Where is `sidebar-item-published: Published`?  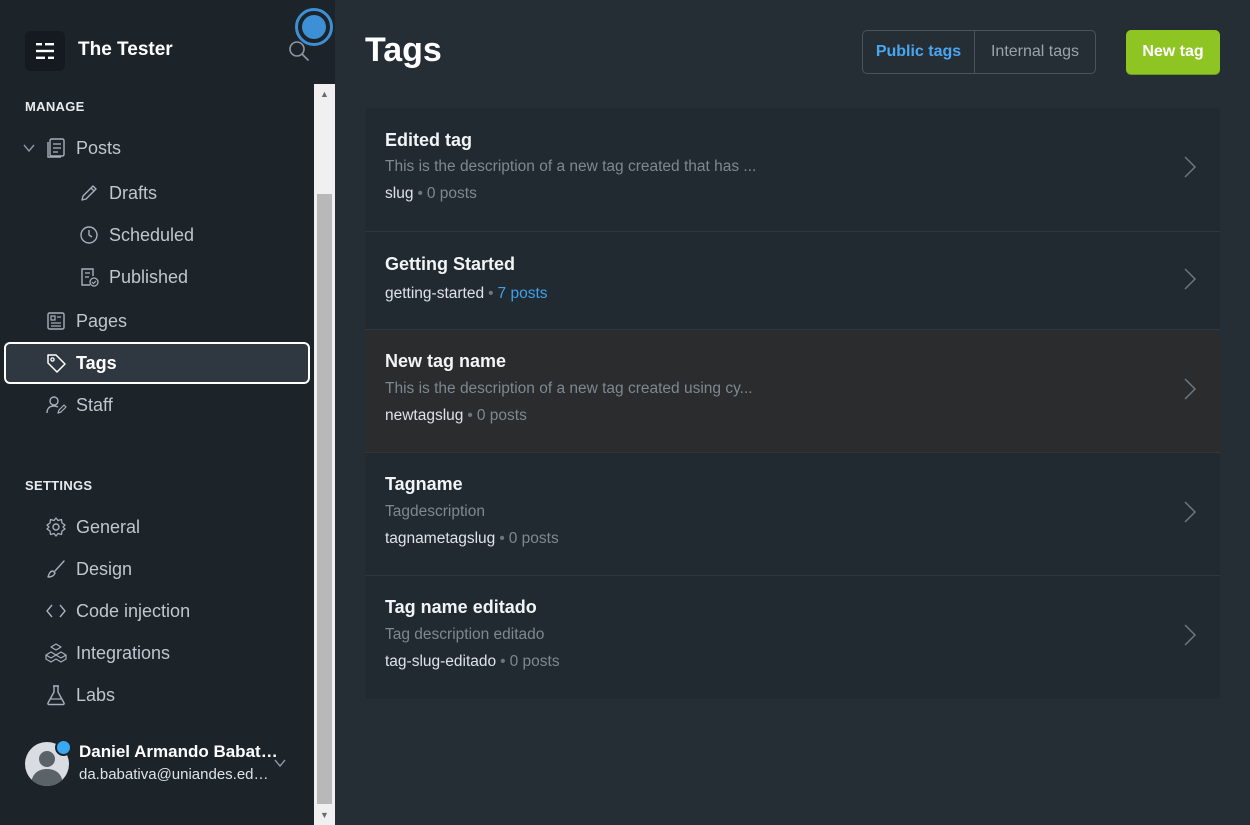 sidebar-item-published: Published is located at coordinates (157, 277).